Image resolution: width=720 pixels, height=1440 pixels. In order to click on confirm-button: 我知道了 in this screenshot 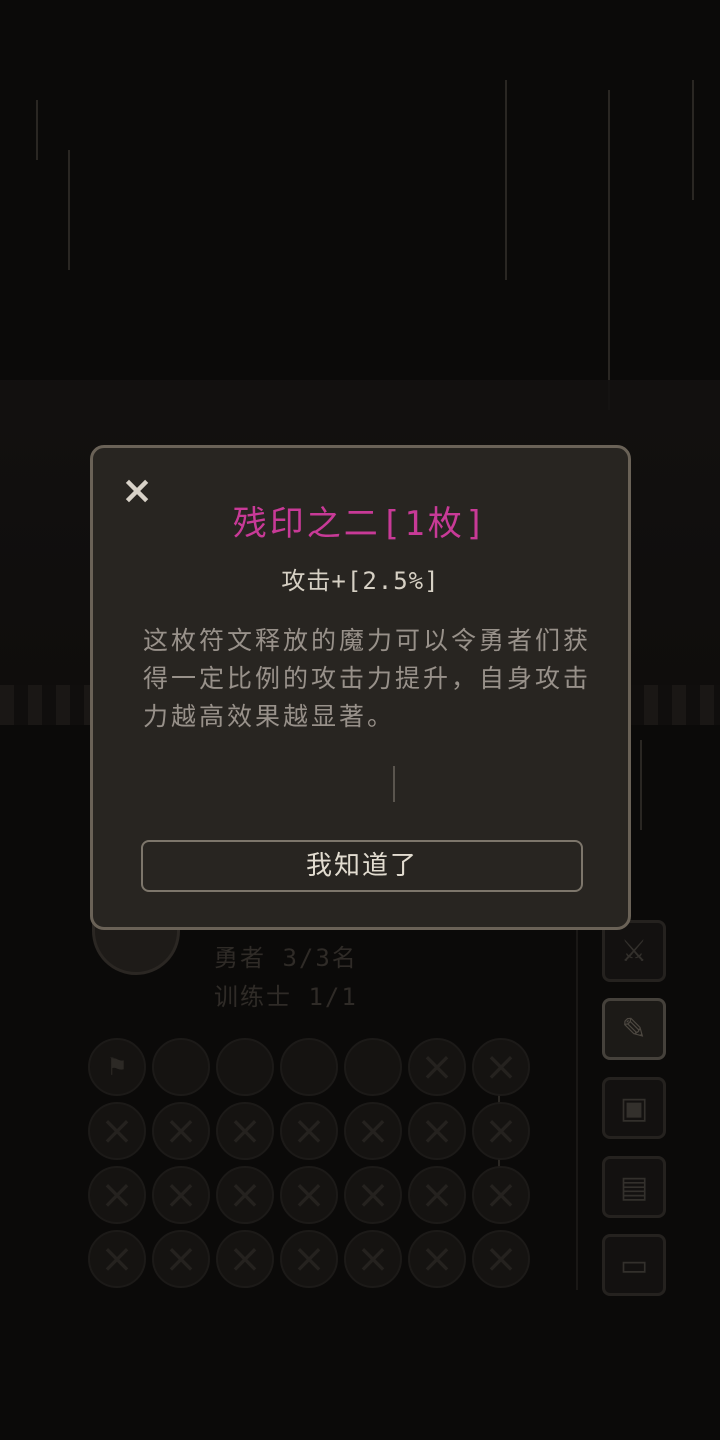, I will do `click(362, 866)`.